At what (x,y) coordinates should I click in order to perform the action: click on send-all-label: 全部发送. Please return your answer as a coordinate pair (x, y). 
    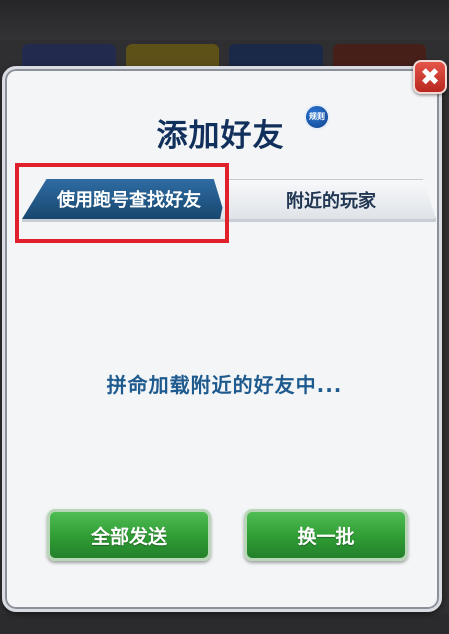
    Looking at the image, I should click on (128, 536).